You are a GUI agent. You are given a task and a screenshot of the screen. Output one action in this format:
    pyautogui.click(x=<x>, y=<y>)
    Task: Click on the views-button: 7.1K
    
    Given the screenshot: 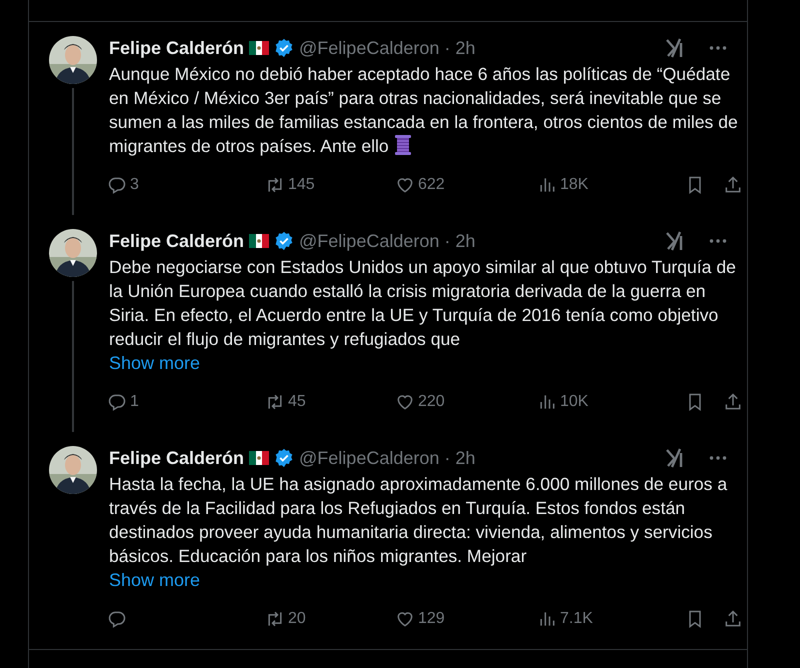 What is the action you would take?
    pyautogui.click(x=565, y=619)
    